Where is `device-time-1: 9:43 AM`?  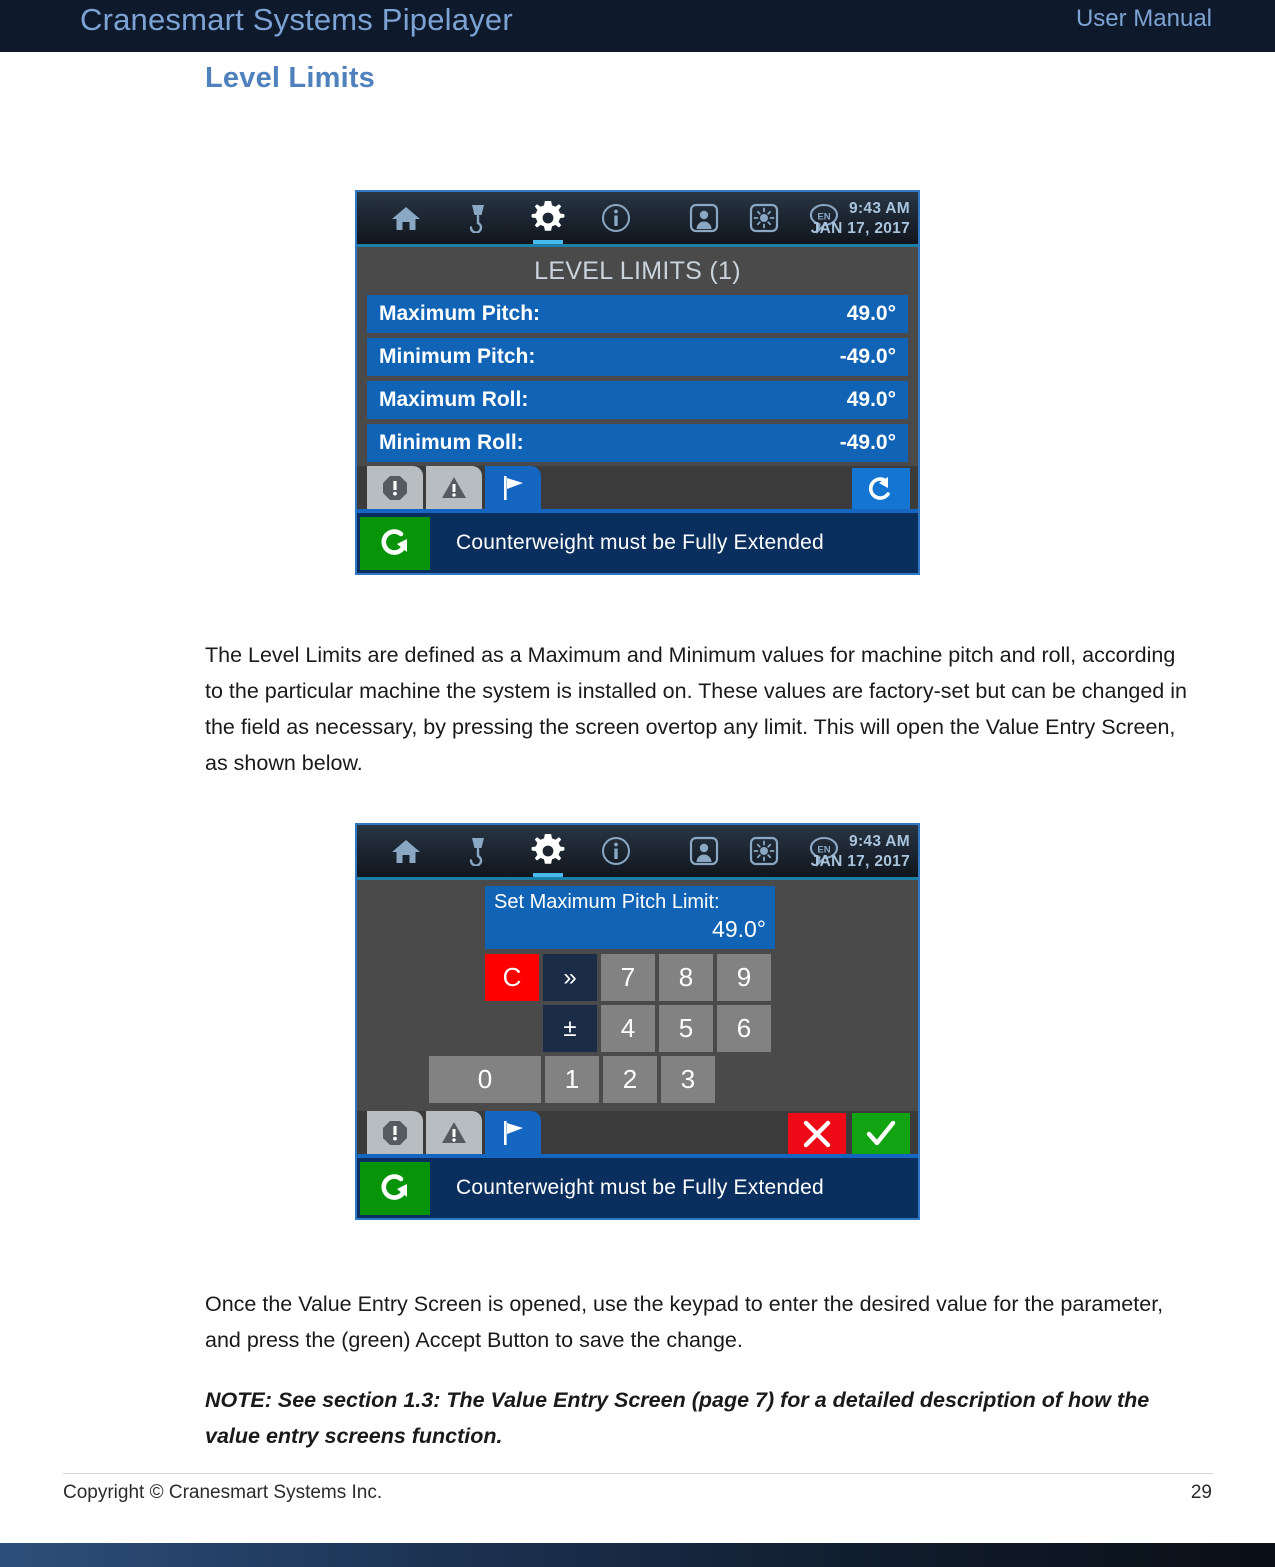 device-time-1: 9:43 AM is located at coordinates (879, 208).